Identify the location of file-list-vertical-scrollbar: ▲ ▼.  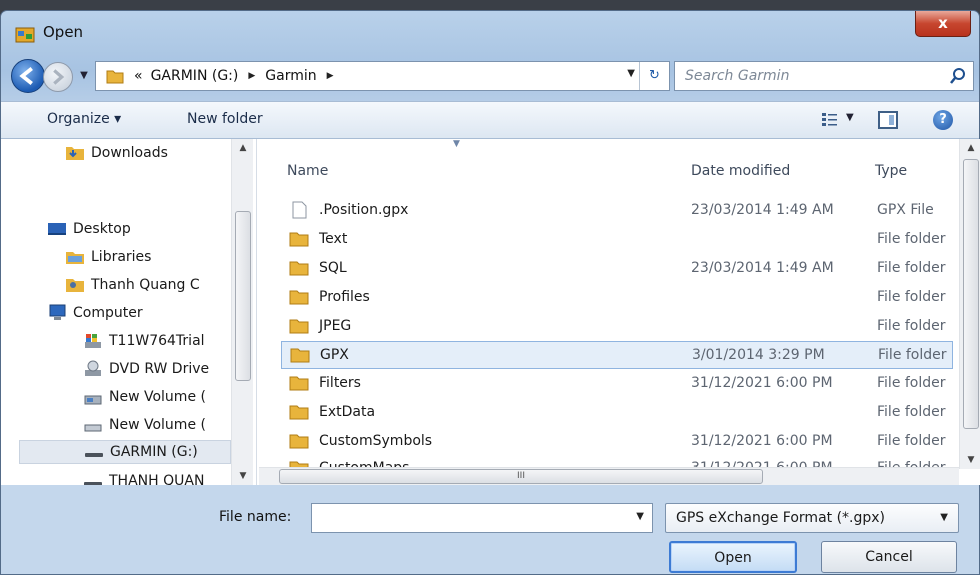
(969, 304).